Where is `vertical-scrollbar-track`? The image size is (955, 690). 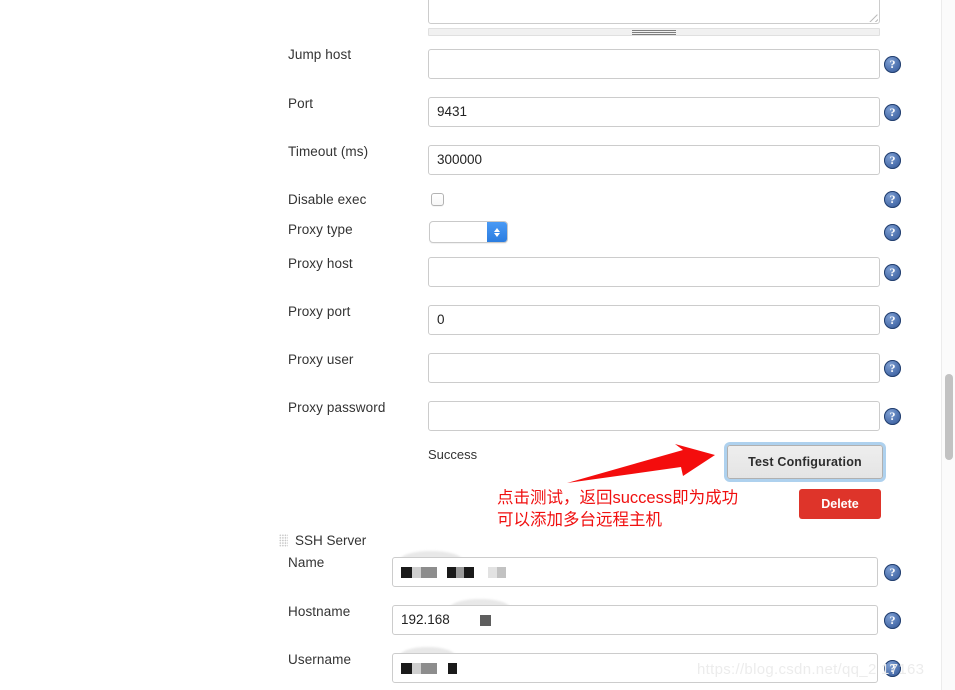 vertical-scrollbar-track is located at coordinates (948, 345).